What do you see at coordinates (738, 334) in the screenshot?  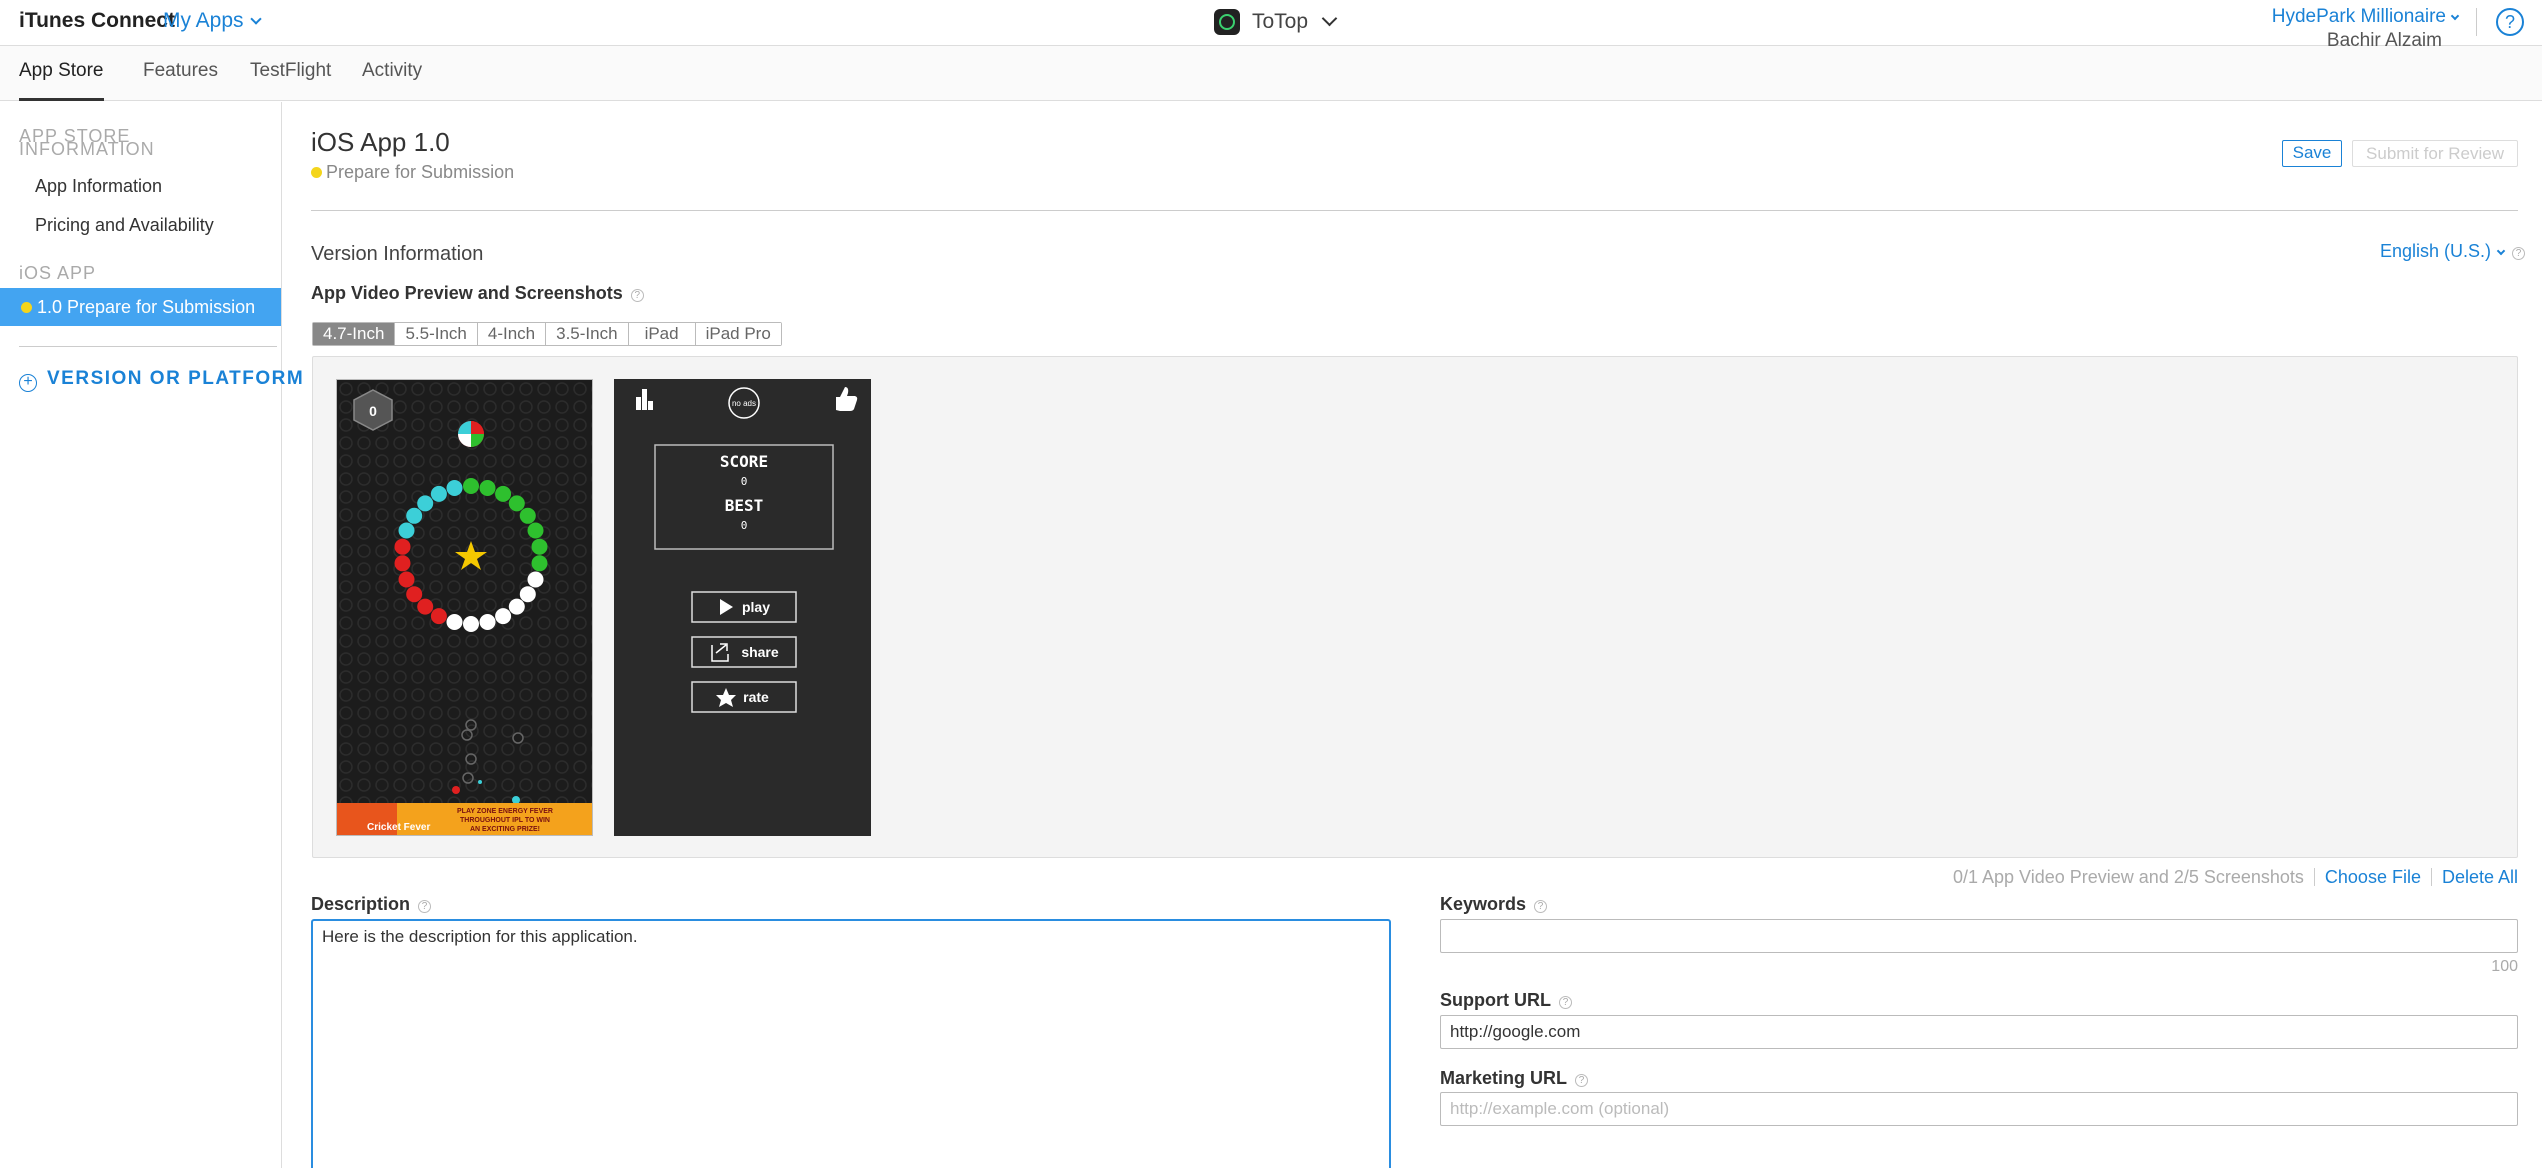 I see `device-tab-ipad-pro: iPad Pro` at bounding box center [738, 334].